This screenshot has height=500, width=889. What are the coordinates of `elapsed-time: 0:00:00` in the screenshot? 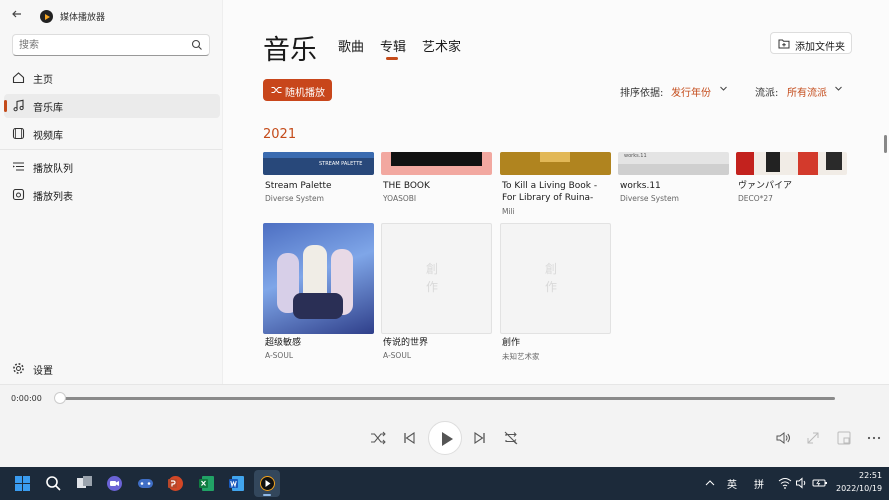 It's located at (26, 398).